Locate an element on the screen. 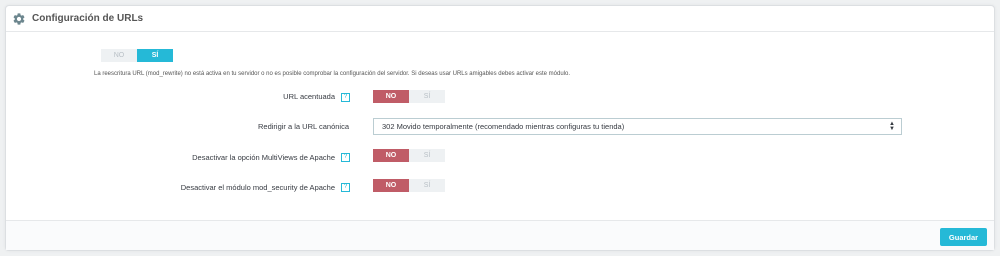  multiviews-help-icon: ? is located at coordinates (345, 157).